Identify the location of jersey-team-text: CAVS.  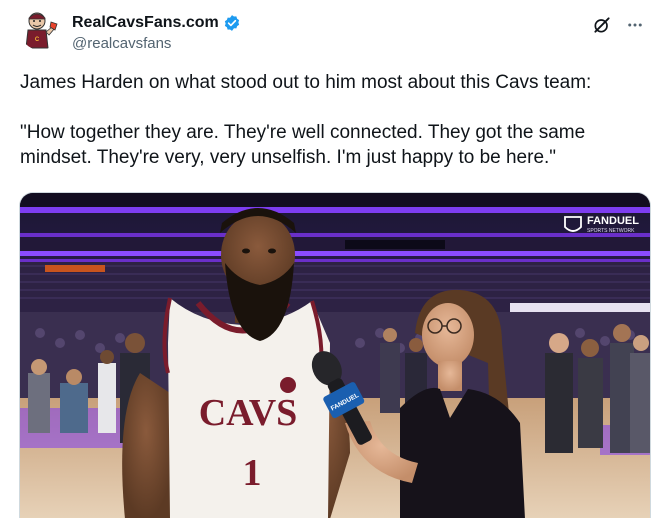
(248, 413).